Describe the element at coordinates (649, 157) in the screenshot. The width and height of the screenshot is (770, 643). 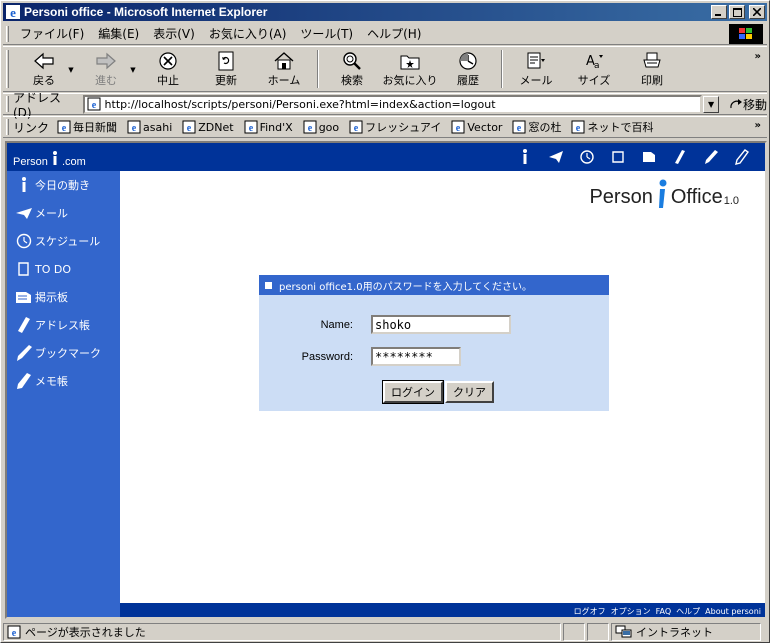
I see `nav-board-button` at that location.